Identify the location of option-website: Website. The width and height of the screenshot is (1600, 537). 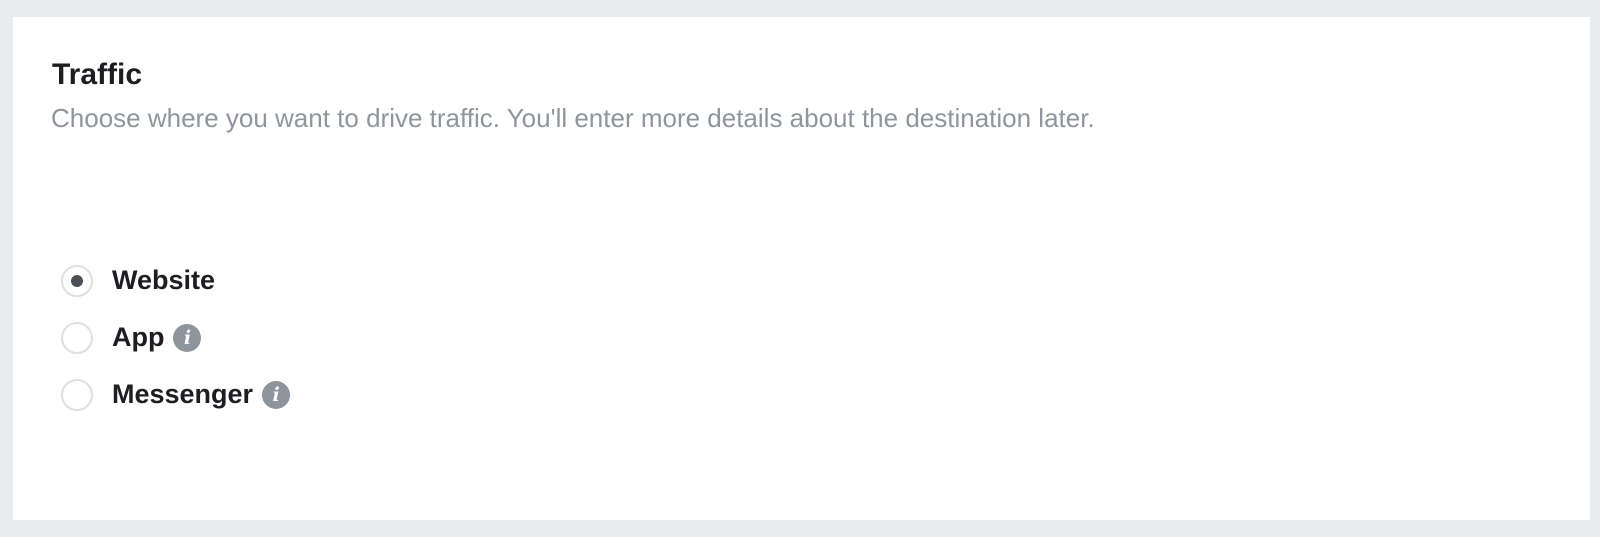
(175, 280).